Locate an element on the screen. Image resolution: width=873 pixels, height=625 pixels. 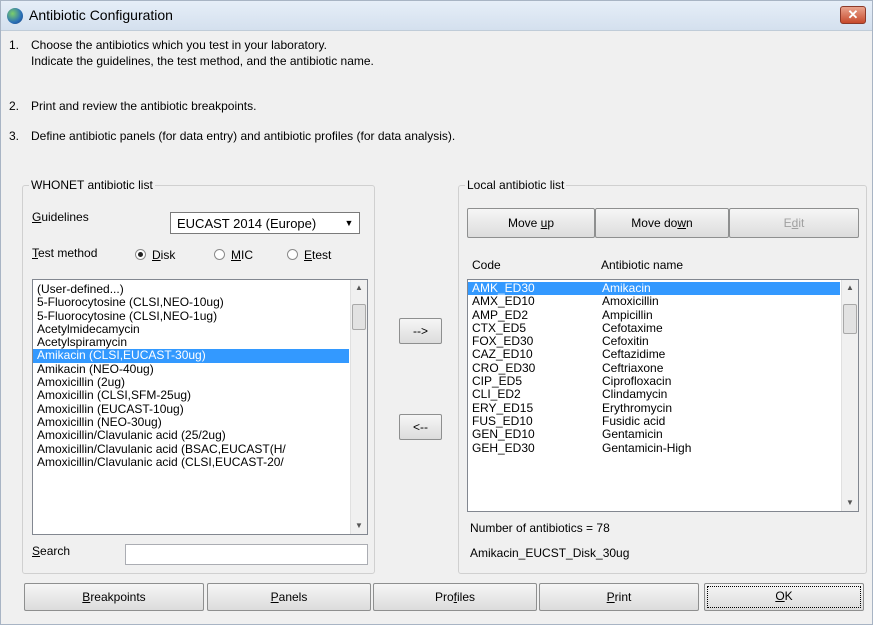
radio-etest: Etest is located at coordinates (309, 255).